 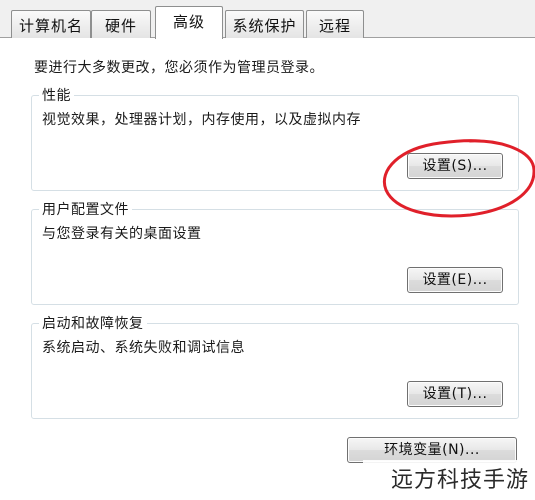 I want to click on user-profiles-title: 用户配置文件, so click(x=85, y=209).